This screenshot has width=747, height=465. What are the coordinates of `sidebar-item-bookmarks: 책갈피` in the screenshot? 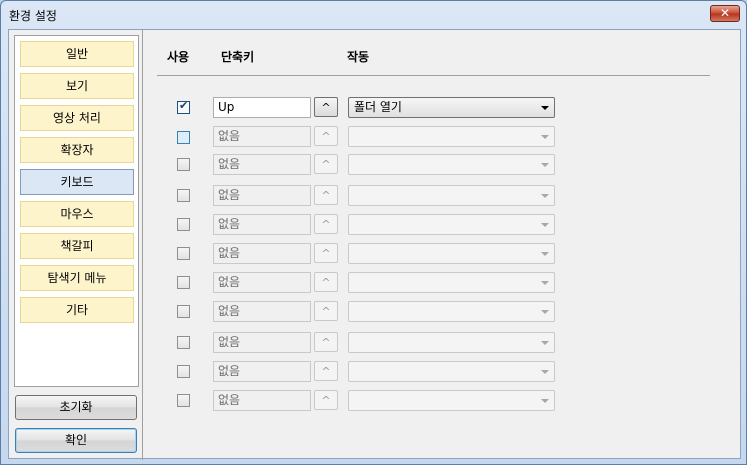 It's located at (77, 246).